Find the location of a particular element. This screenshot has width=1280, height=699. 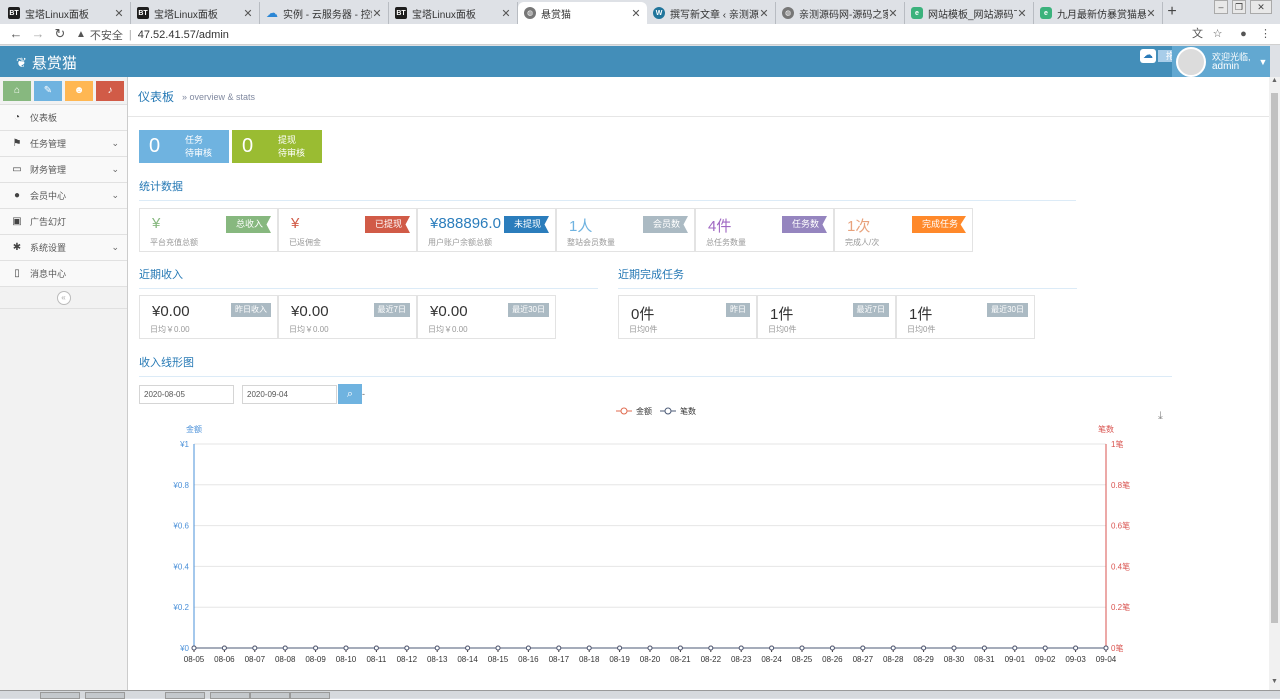

sidebar-item: ▭ 财务管理 ⌄ is located at coordinates (63, 170).